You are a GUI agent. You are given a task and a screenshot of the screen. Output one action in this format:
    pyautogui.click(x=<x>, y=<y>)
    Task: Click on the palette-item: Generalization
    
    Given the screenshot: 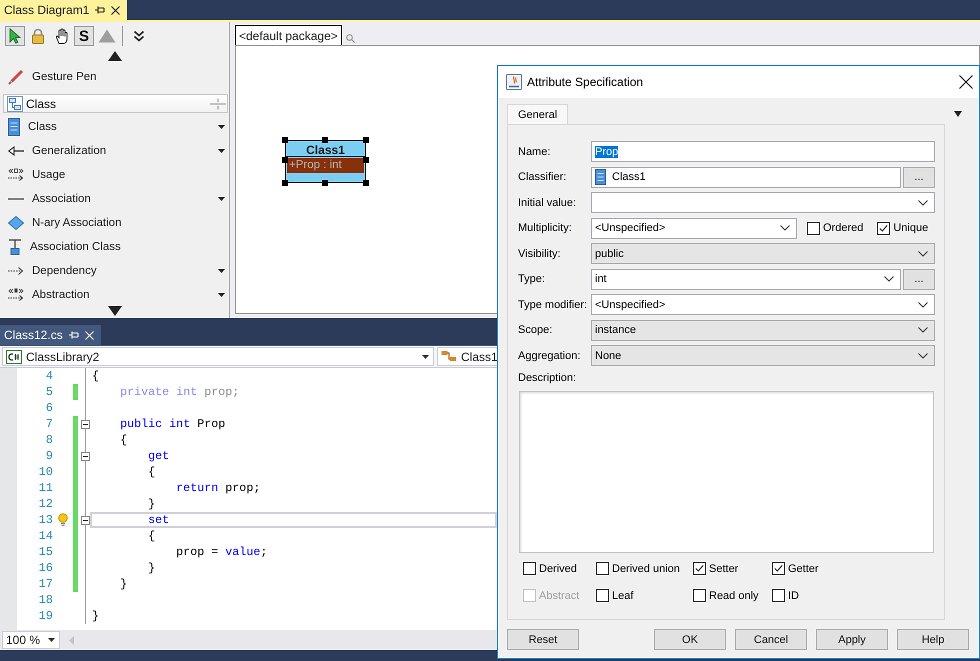 What is the action you would take?
    pyautogui.click(x=114, y=151)
    